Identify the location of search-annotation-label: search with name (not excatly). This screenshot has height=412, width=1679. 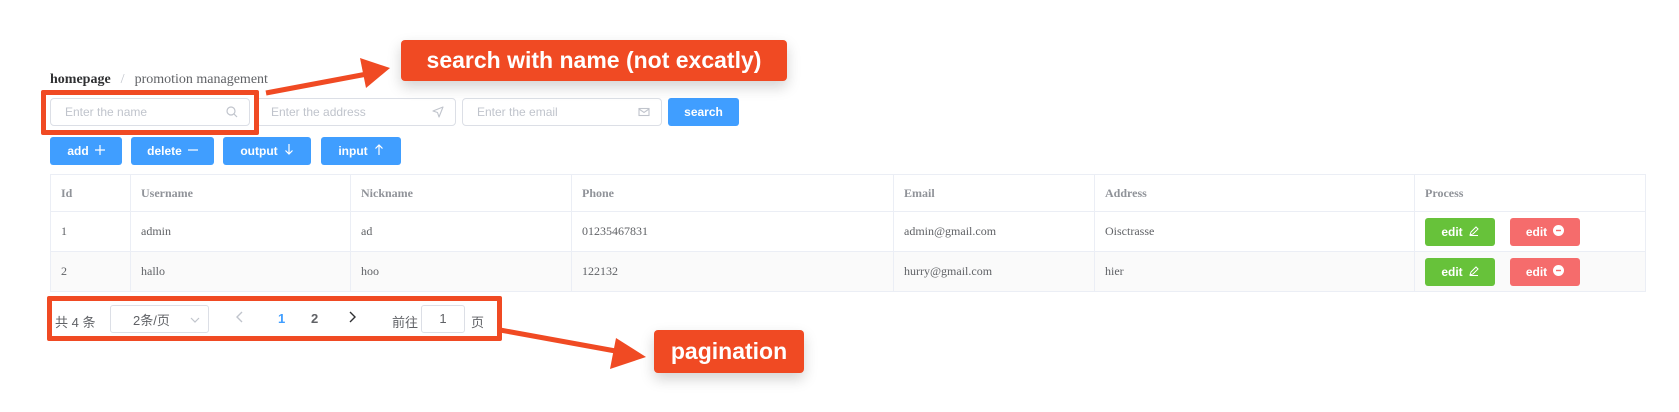
(594, 60).